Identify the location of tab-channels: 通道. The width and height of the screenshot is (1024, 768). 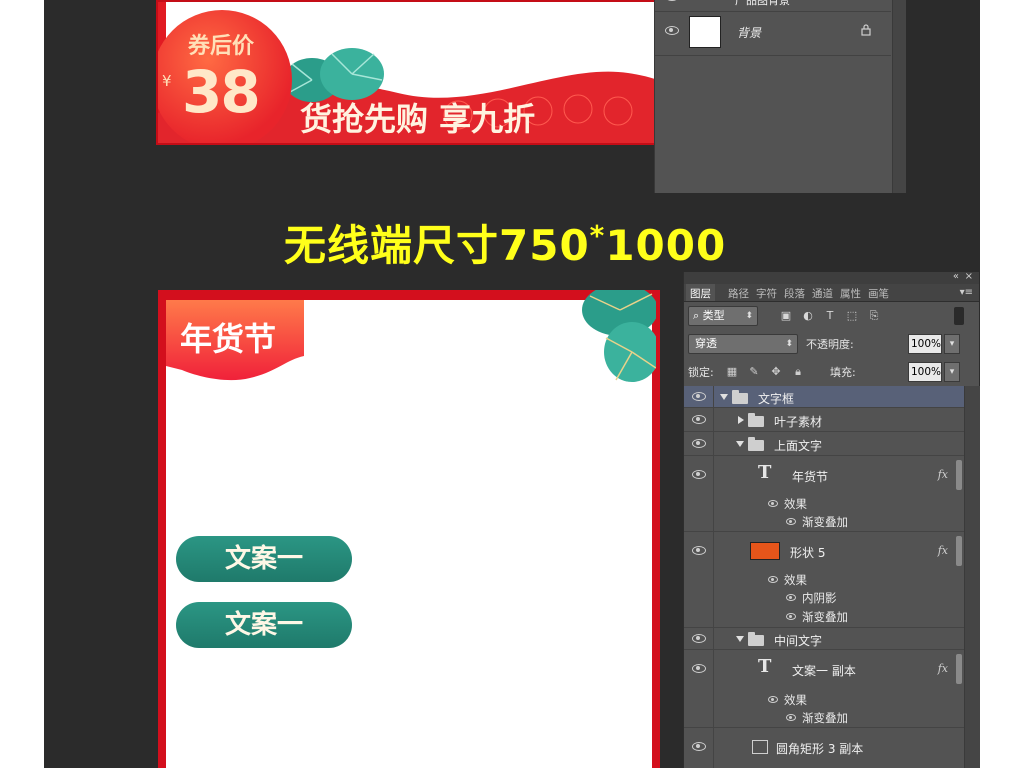
(822, 293).